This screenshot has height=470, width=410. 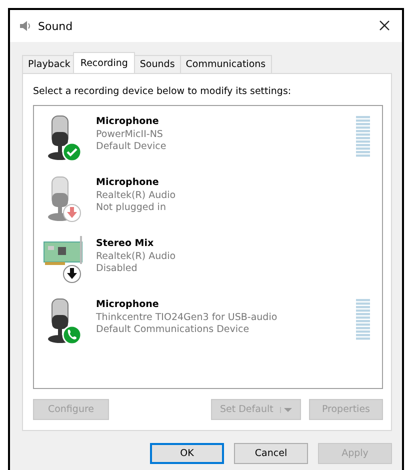 I want to click on dialog-button: Cancel, so click(x=271, y=453).